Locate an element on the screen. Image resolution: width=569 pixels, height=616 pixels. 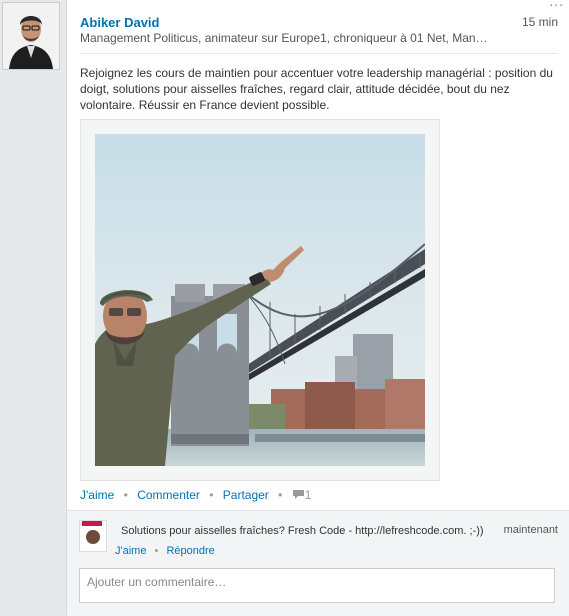
comment-like-button: J'aime is located at coordinates (130, 551).